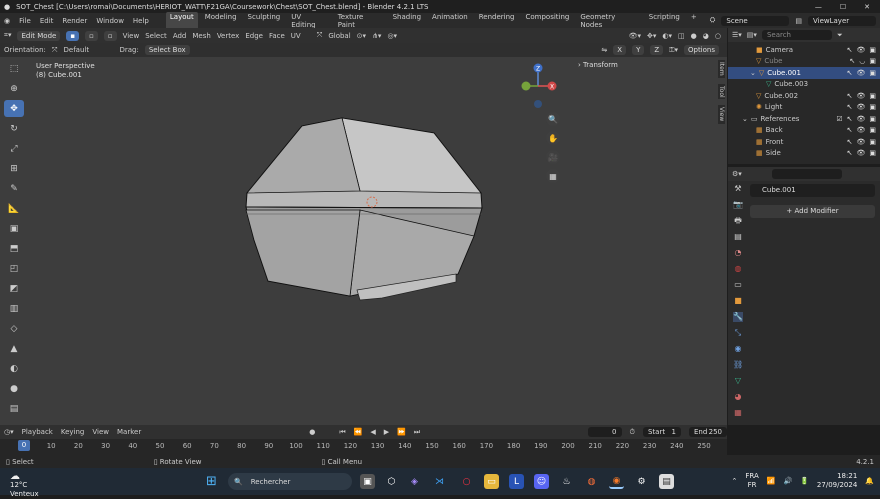  What do you see at coordinates (181, 20) in the screenshot?
I see `tab-layout: Layout` at bounding box center [181, 20].